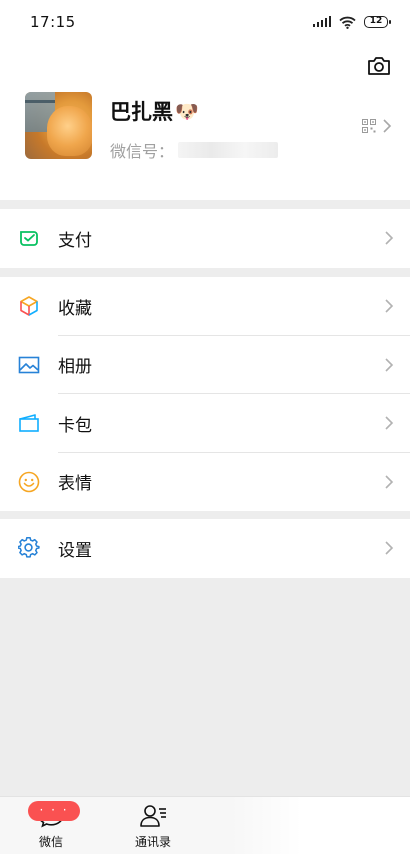 This screenshot has width=410, height=854. Describe the element at coordinates (75, 484) in the screenshot. I see `menu-item-label: 表情` at that location.